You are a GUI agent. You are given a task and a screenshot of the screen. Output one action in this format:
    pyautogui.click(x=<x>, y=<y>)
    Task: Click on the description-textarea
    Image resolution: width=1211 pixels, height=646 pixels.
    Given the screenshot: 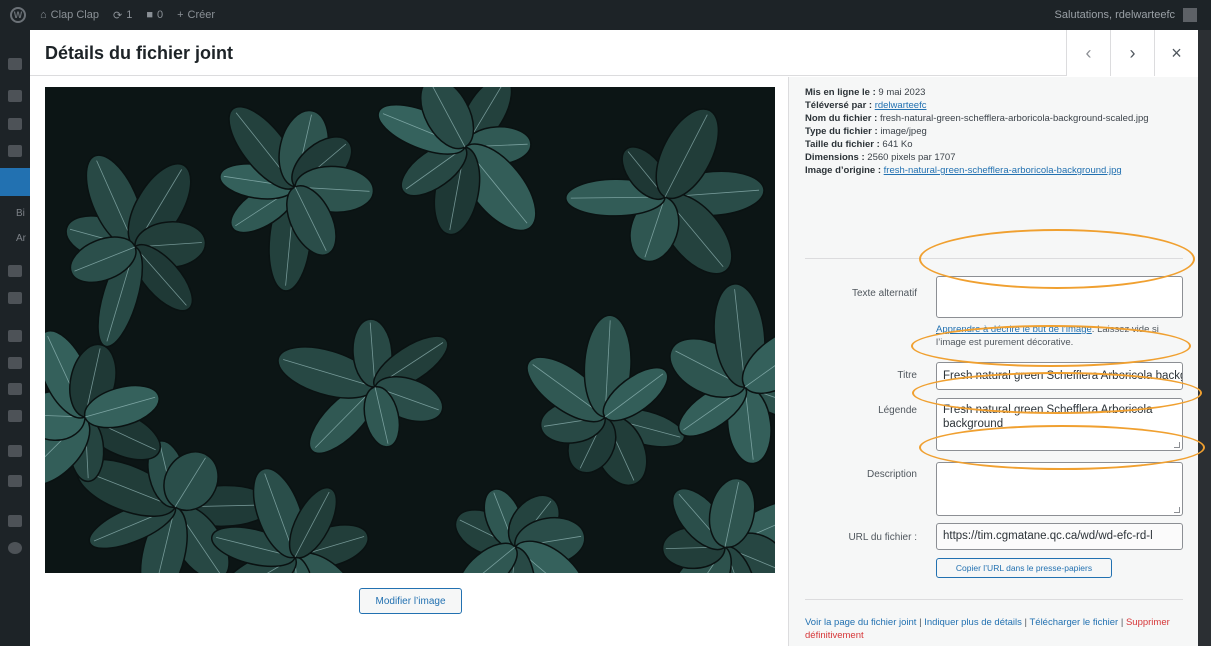 What is the action you would take?
    pyautogui.click(x=1059, y=489)
    